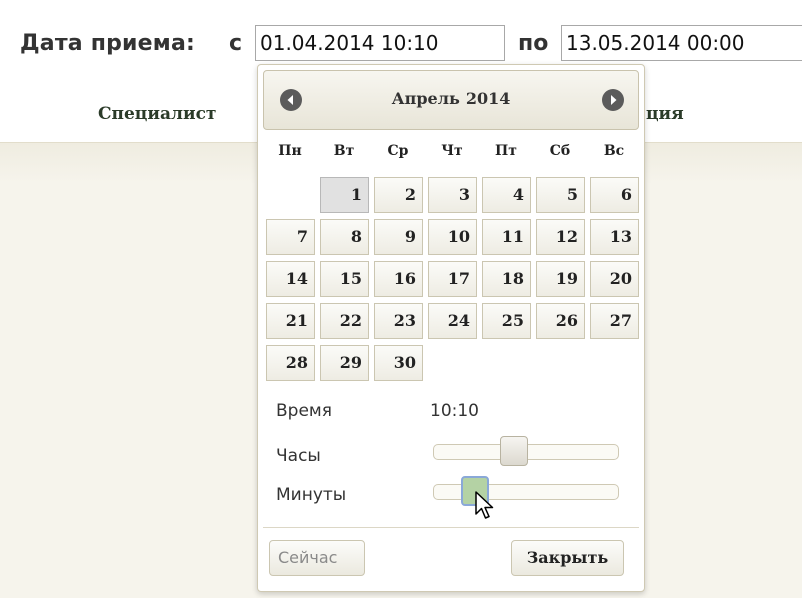 This screenshot has height=598, width=802. What do you see at coordinates (560, 321) in the screenshot?
I see `calendar-day: 26` at bounding box center [560, 321].